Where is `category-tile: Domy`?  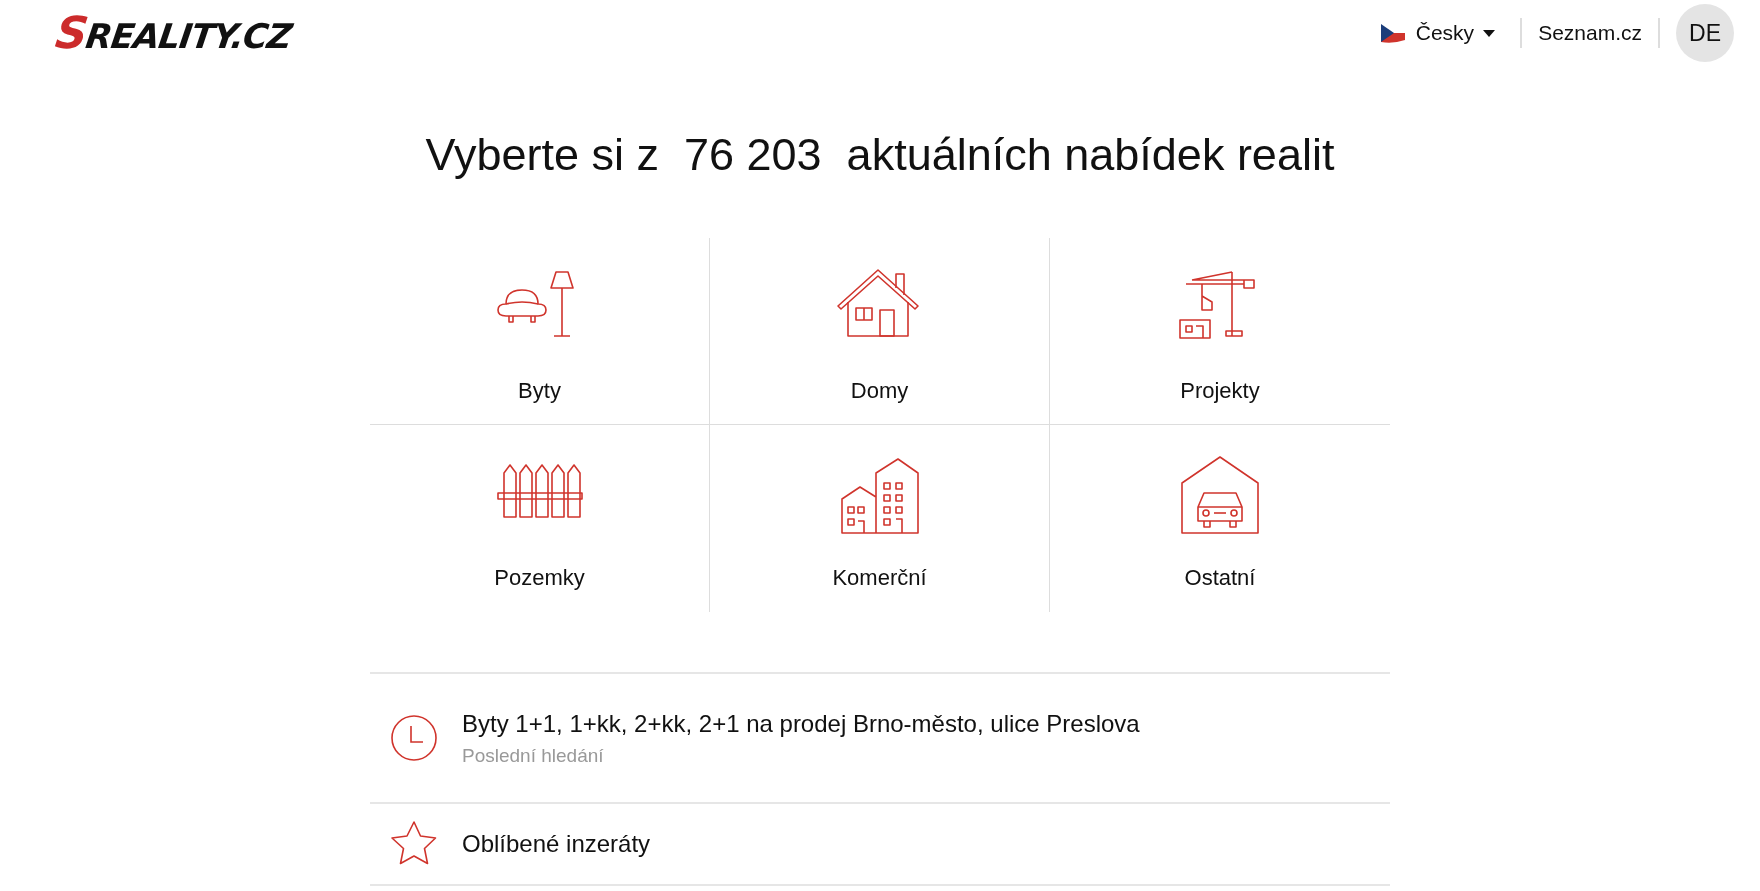 category-tile: Domy is located at coordinates (880, 331).